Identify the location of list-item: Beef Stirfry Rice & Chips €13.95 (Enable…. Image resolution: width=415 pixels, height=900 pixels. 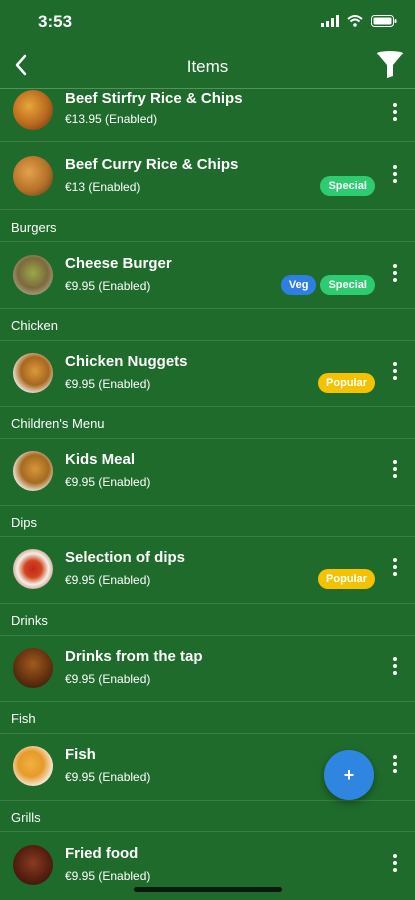
(207, 126).